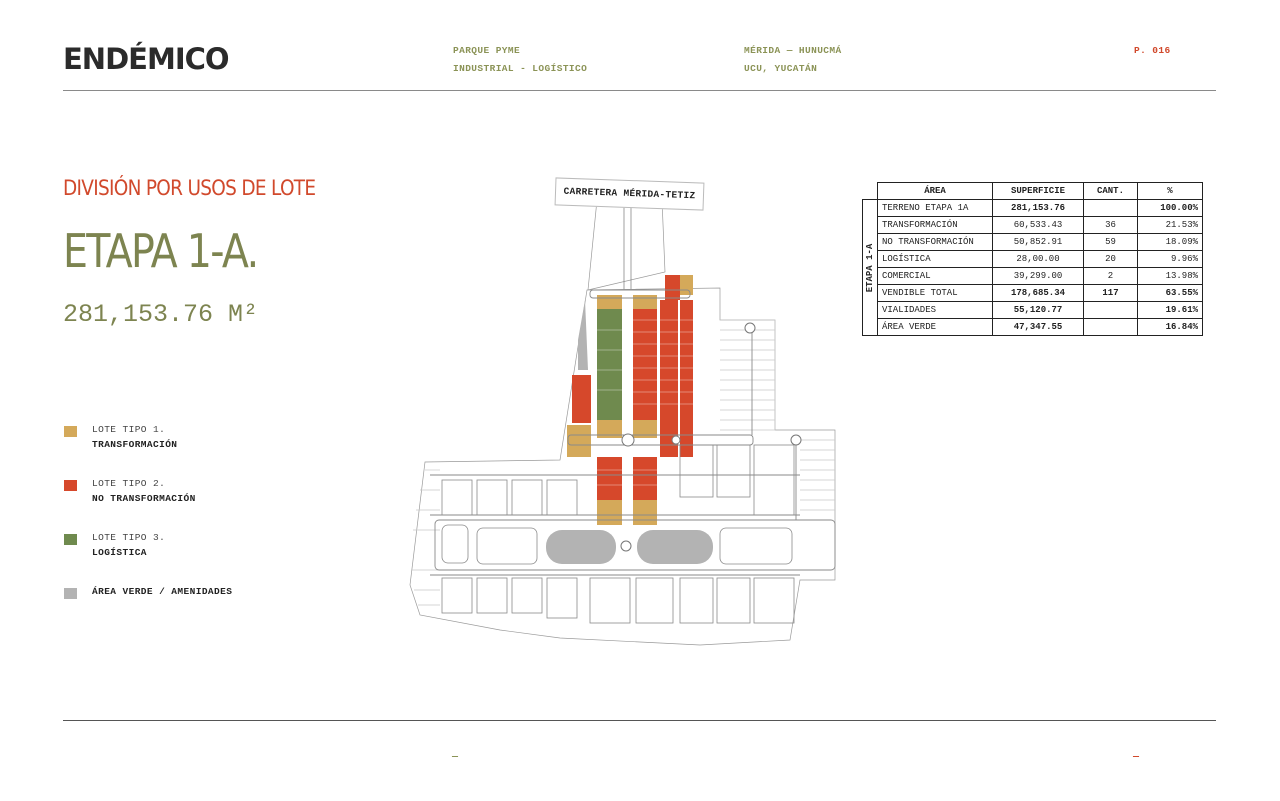 The image size is (1280, 801). What do you see at coordinates (1170, 310) in the screenshot?
I see `cell-pct: 19.61%` at bounding box center [1170, 310].